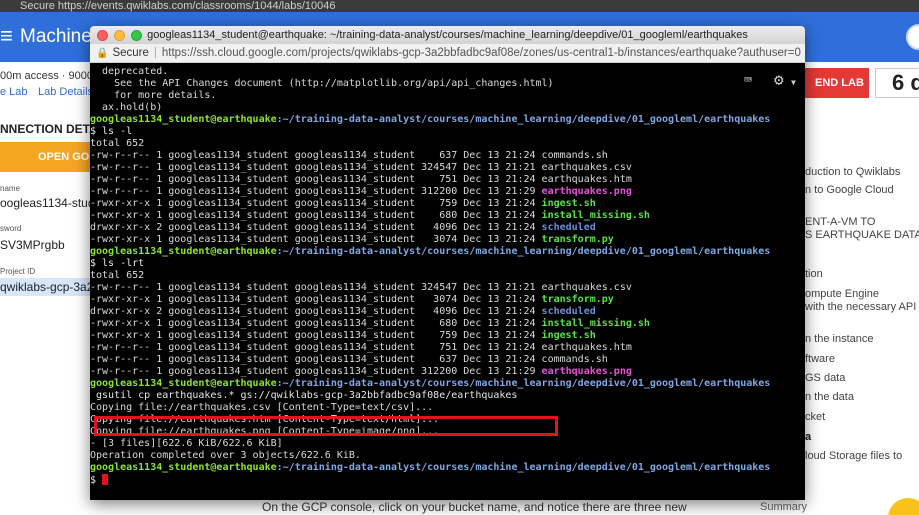  Describe the element at coordinates (837, 83) in the screenshot. I see `end-lab-button: END LAB` at that location.